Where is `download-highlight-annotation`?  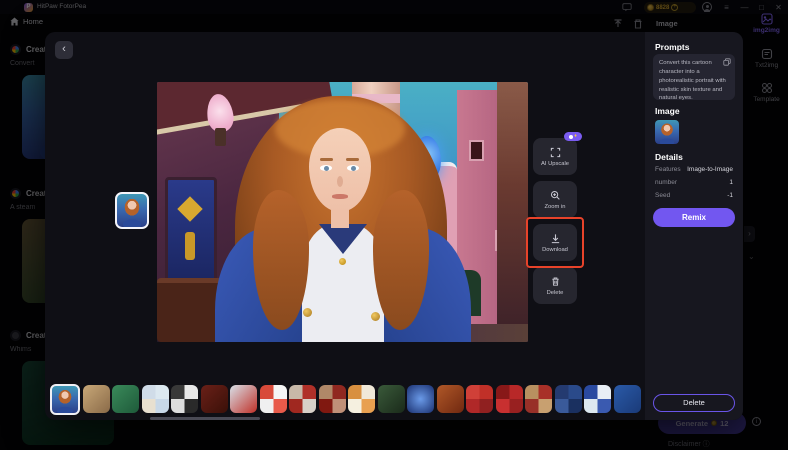 download-highlight-annotation is located at coordinates (555, 242).